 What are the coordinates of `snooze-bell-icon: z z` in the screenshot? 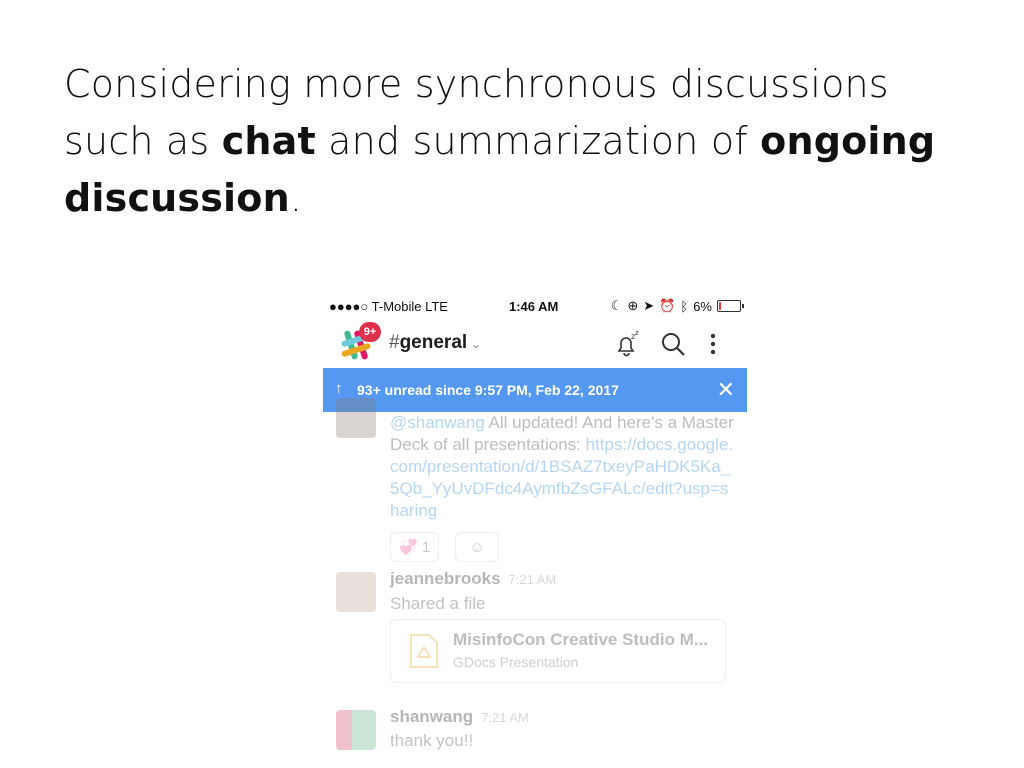 It's located at (627, 344).